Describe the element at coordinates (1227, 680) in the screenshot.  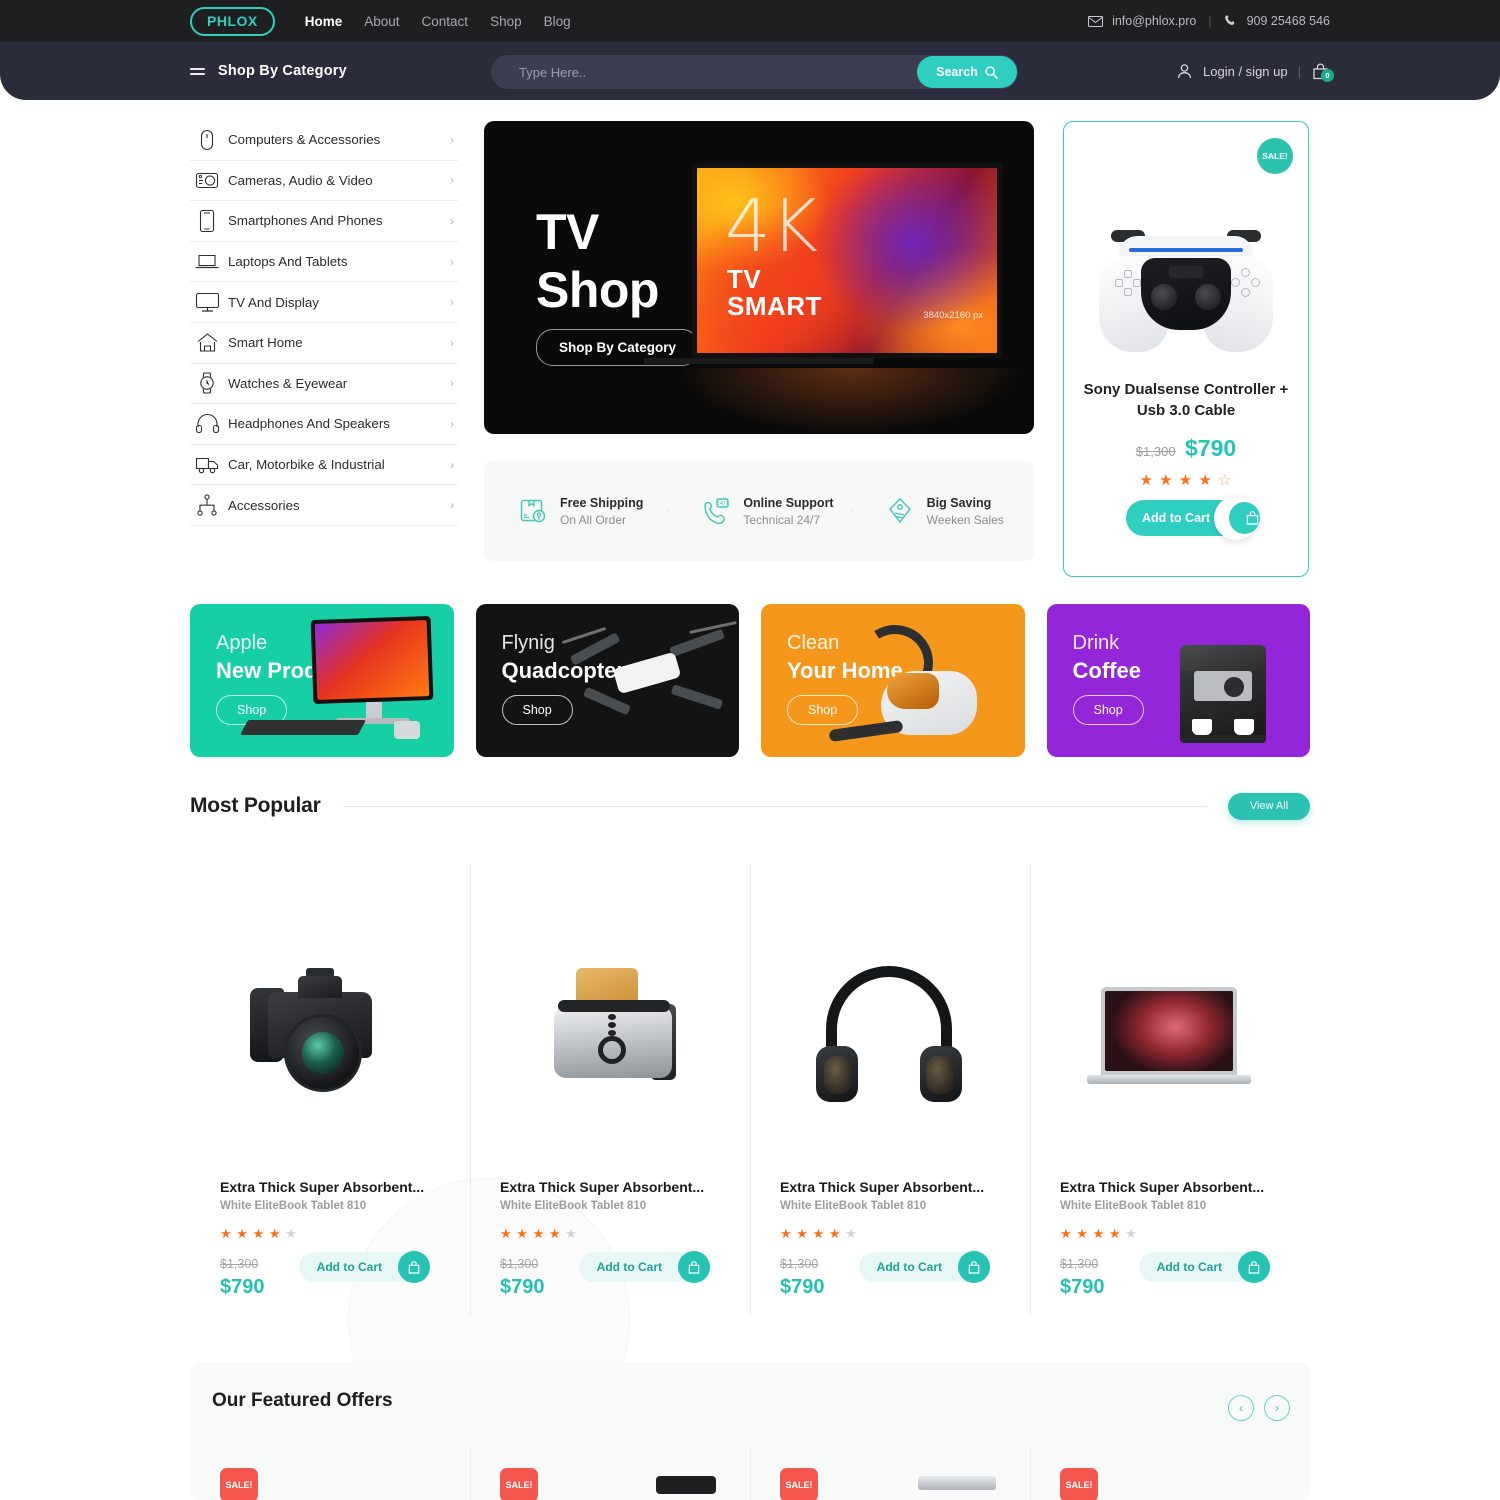
I see `coffee-machine-art` at that location.